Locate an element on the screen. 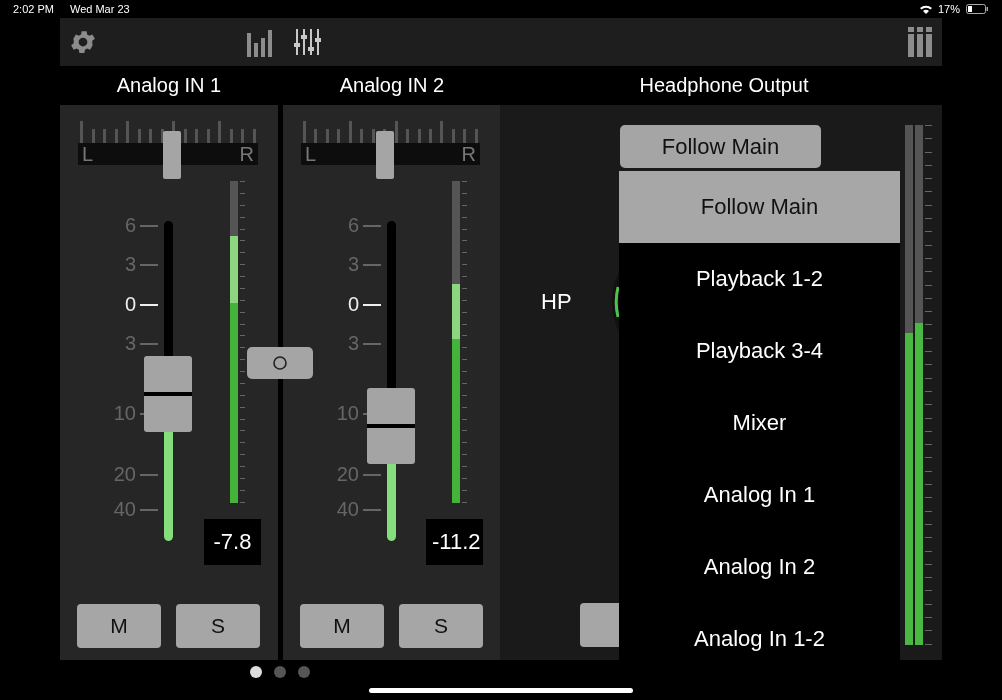  ring-icon is located at coordinates (280, 363).